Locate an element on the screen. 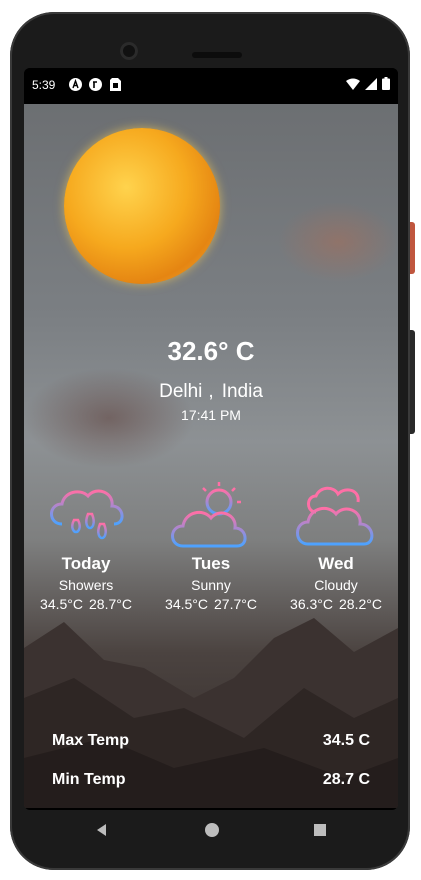 Image resolution: width=421 pixels, height=880 pixels. recents-icon is located at coordinates (320, 832).